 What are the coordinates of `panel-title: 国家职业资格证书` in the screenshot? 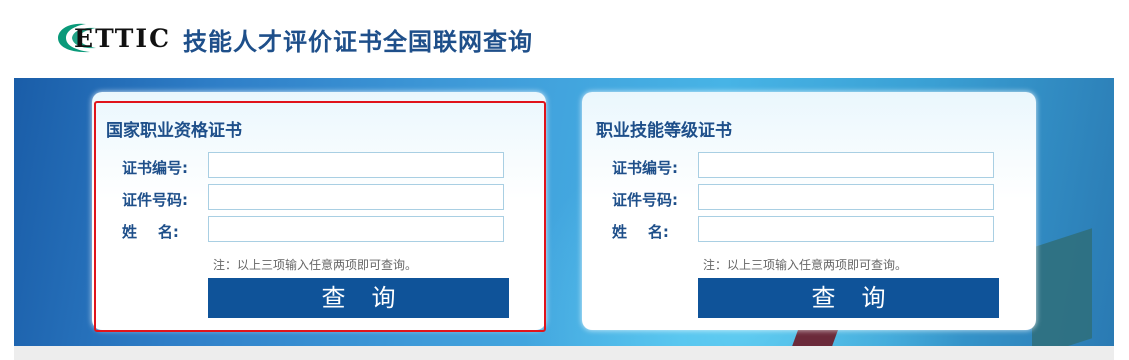 It's located at (174, 131).